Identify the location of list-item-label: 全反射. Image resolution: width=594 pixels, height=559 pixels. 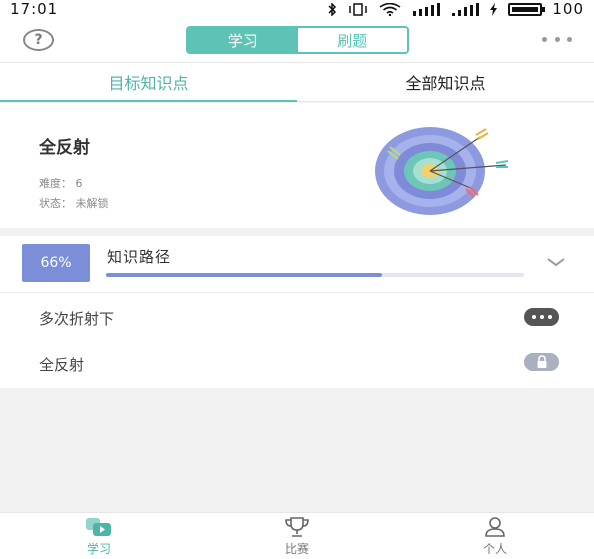
(62, 365).